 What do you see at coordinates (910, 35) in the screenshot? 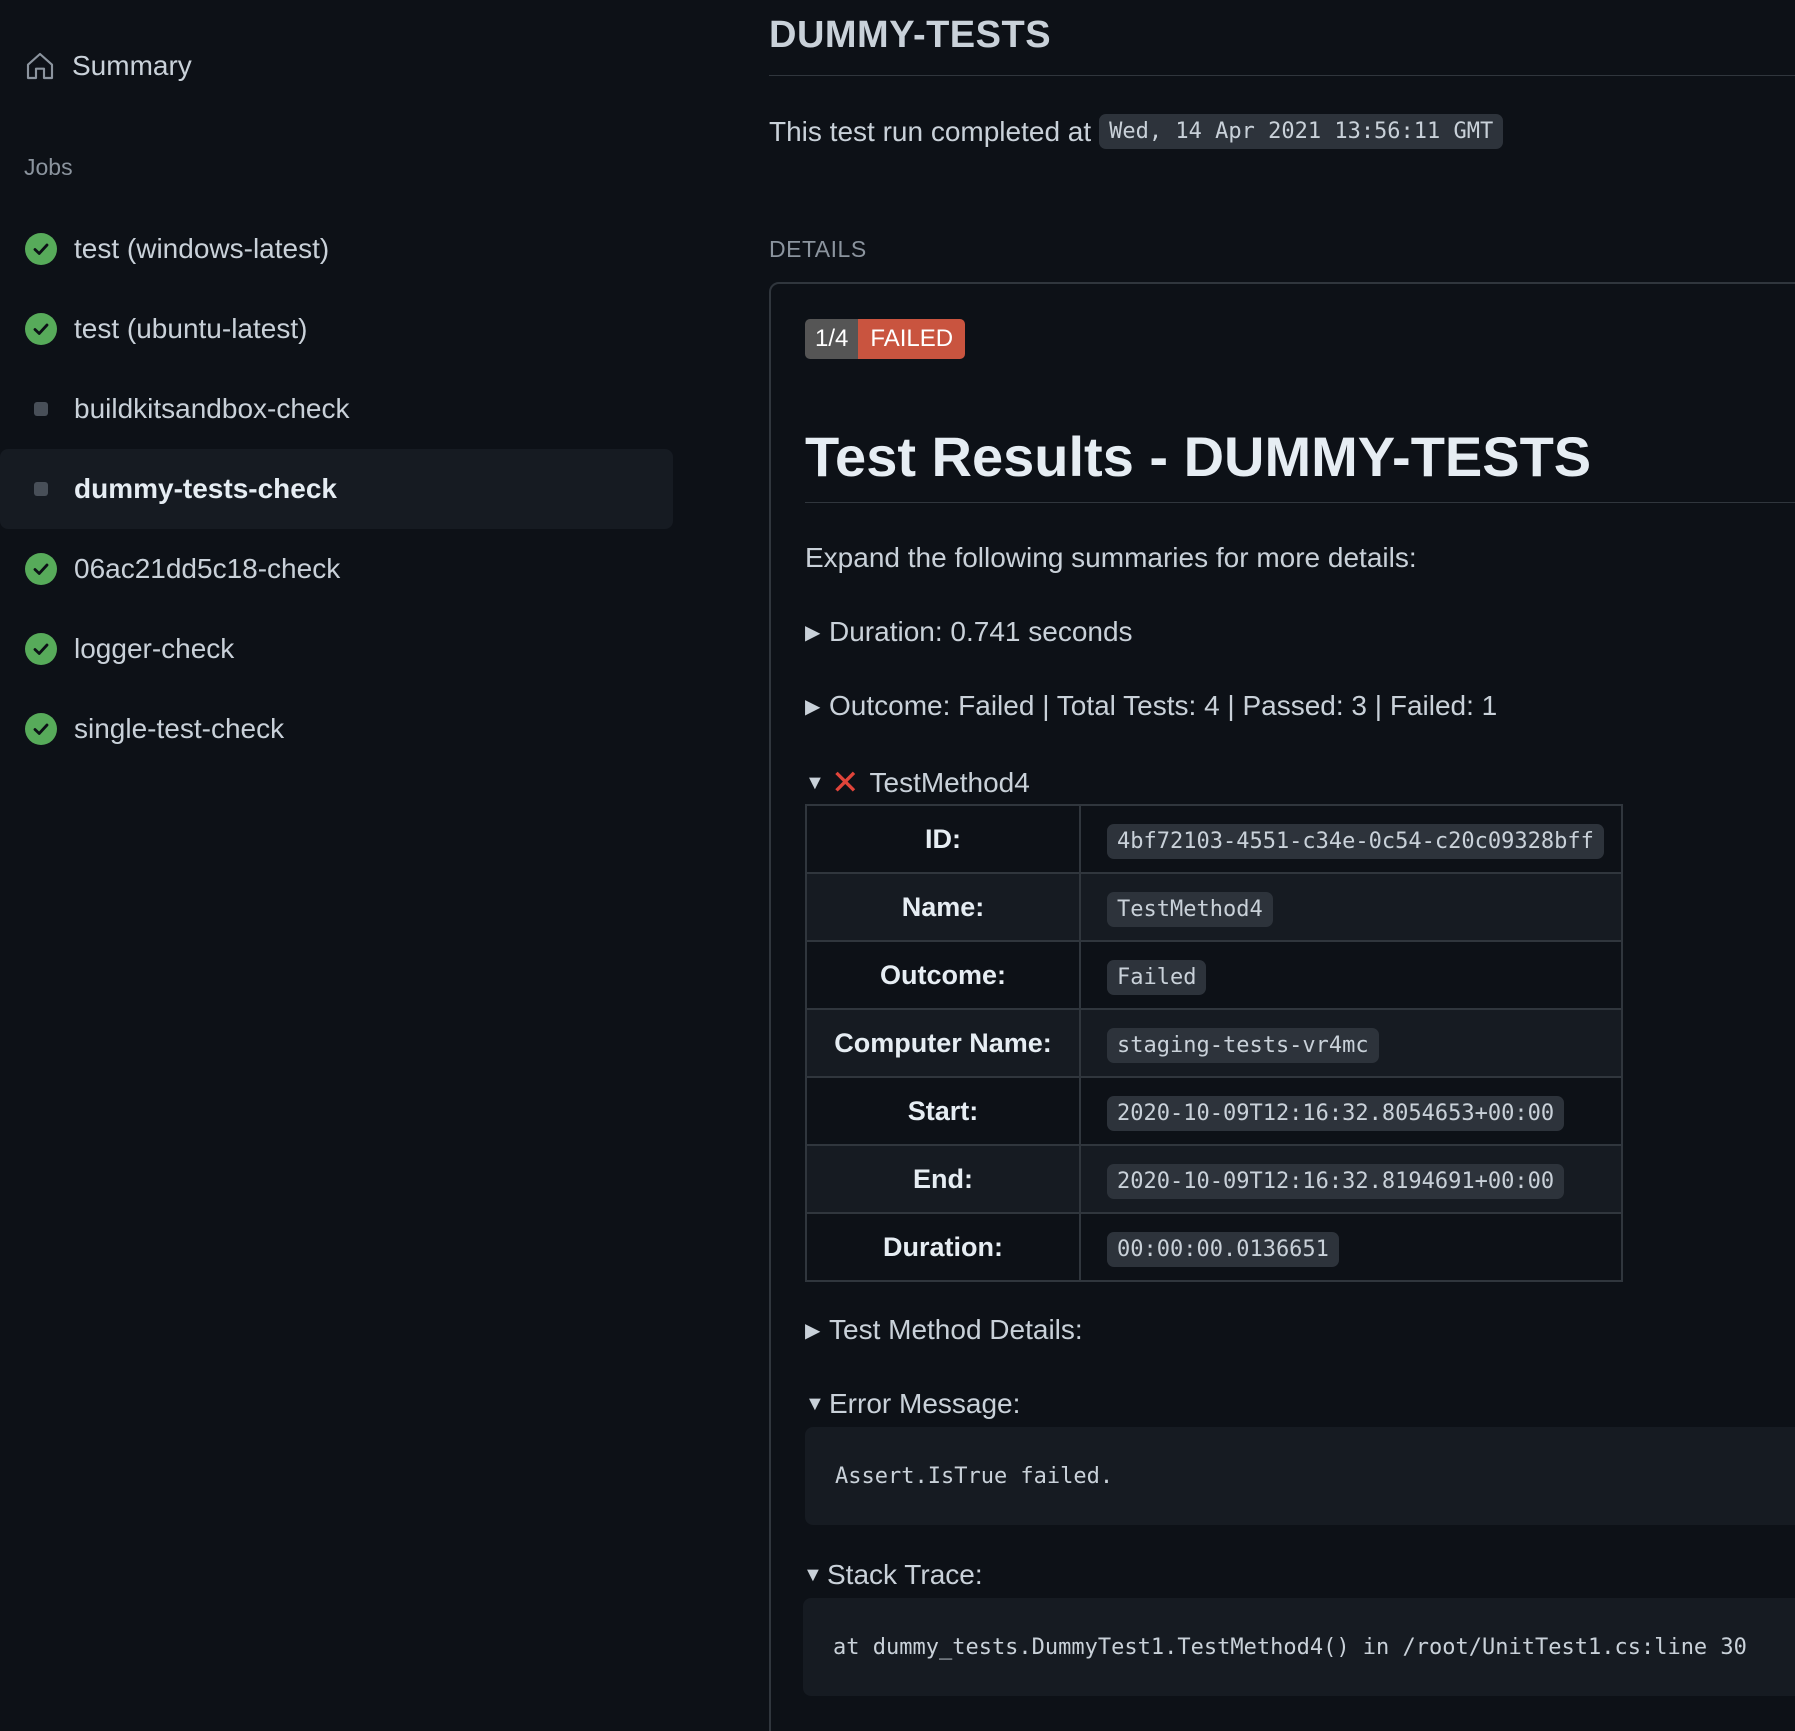
I see `page-title: DUMMY-TESTS` at bounding box center [910, 35].